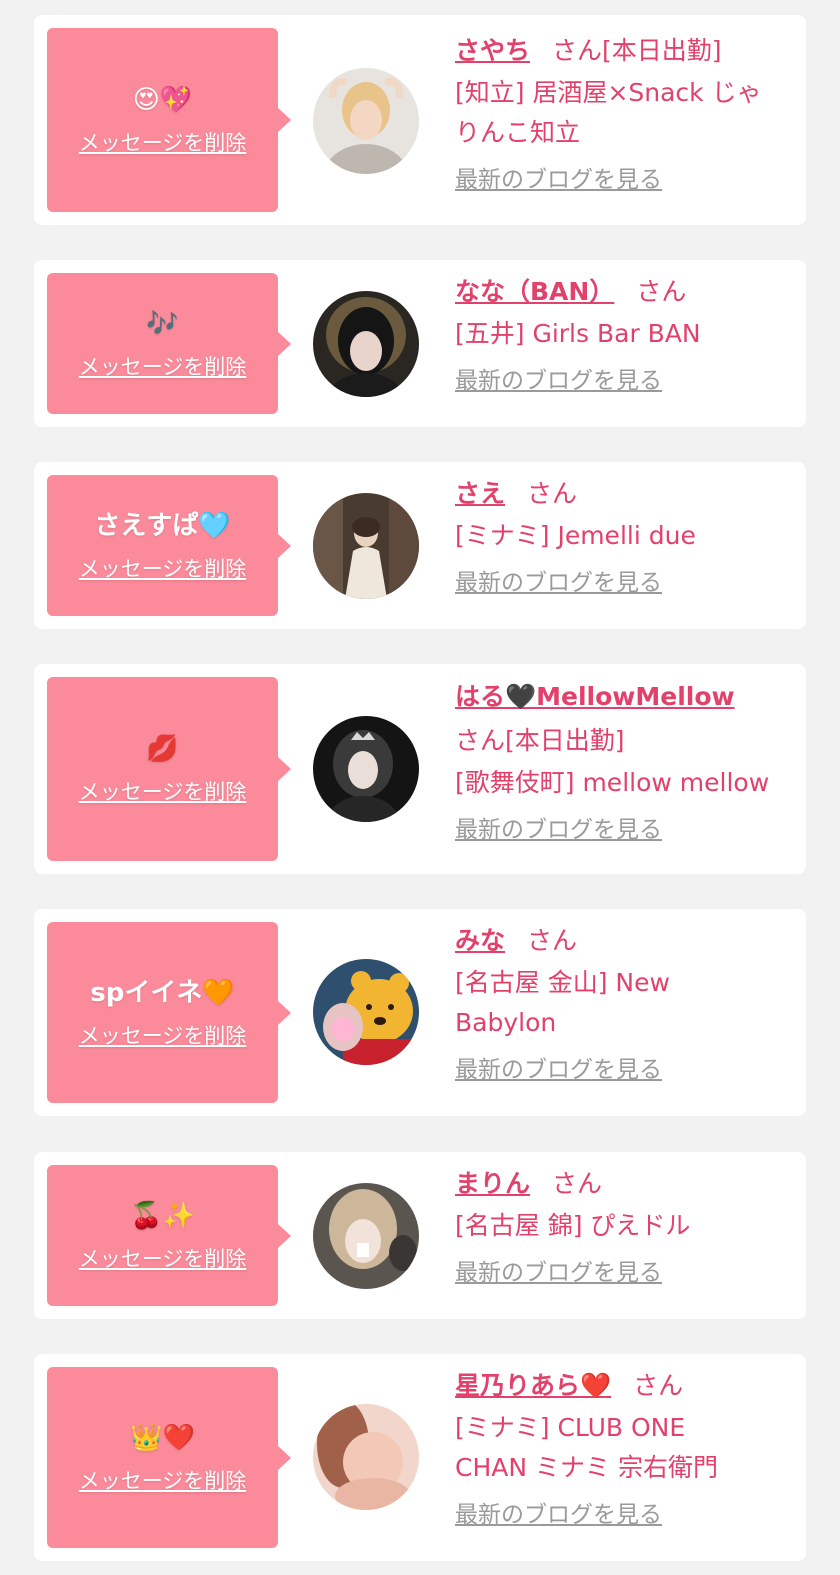  Describe the element at coordinates (169, 545) in the screenshot. I see `message-bubble: さえすぱ🩵 メッセージを削除` at that location.